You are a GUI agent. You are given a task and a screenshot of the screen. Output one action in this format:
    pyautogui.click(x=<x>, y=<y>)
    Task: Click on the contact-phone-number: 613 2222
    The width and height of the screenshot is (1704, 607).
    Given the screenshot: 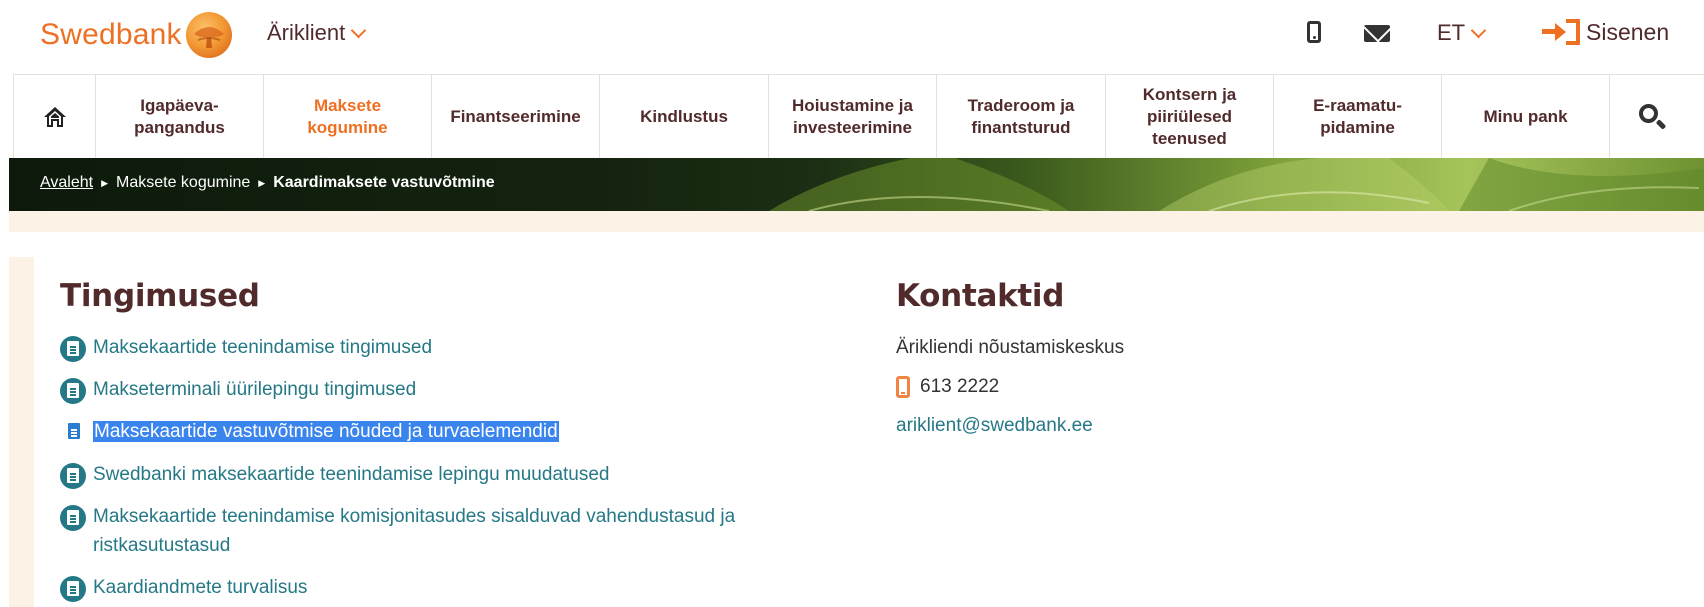 What is the action you would take?
    pyautogui.click(x=960, y=386)
    